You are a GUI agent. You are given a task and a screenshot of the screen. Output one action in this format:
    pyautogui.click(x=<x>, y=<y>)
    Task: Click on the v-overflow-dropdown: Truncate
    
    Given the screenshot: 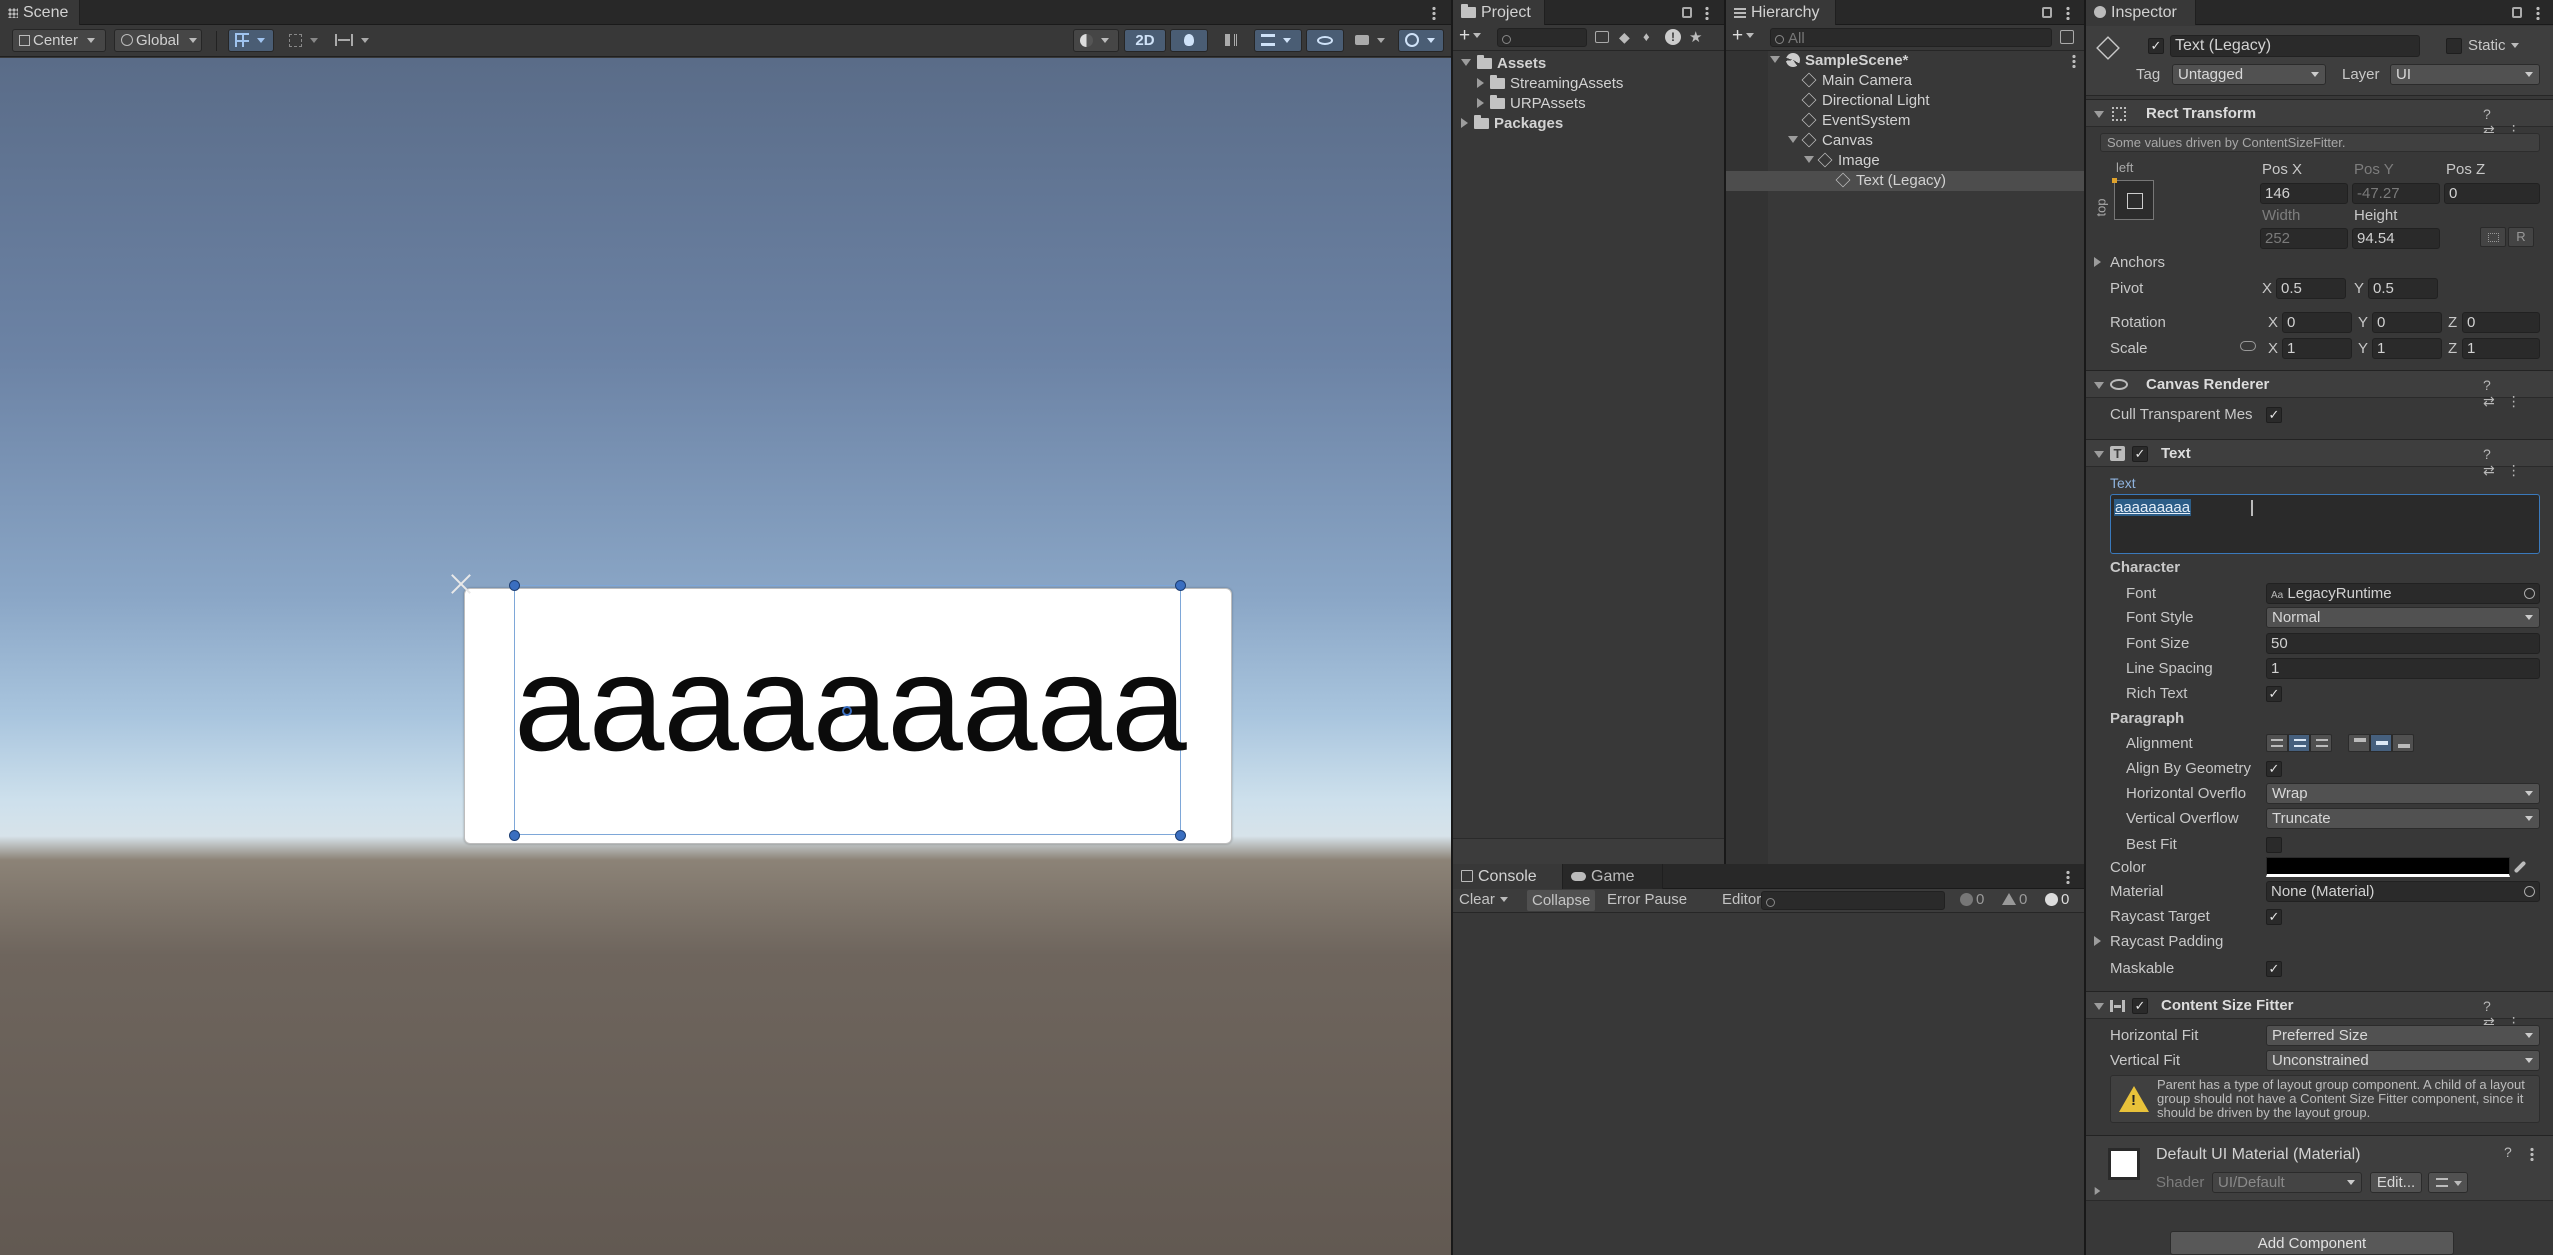 What is the action you would take?
    pyautogui.click(x=2403, y=818)
    